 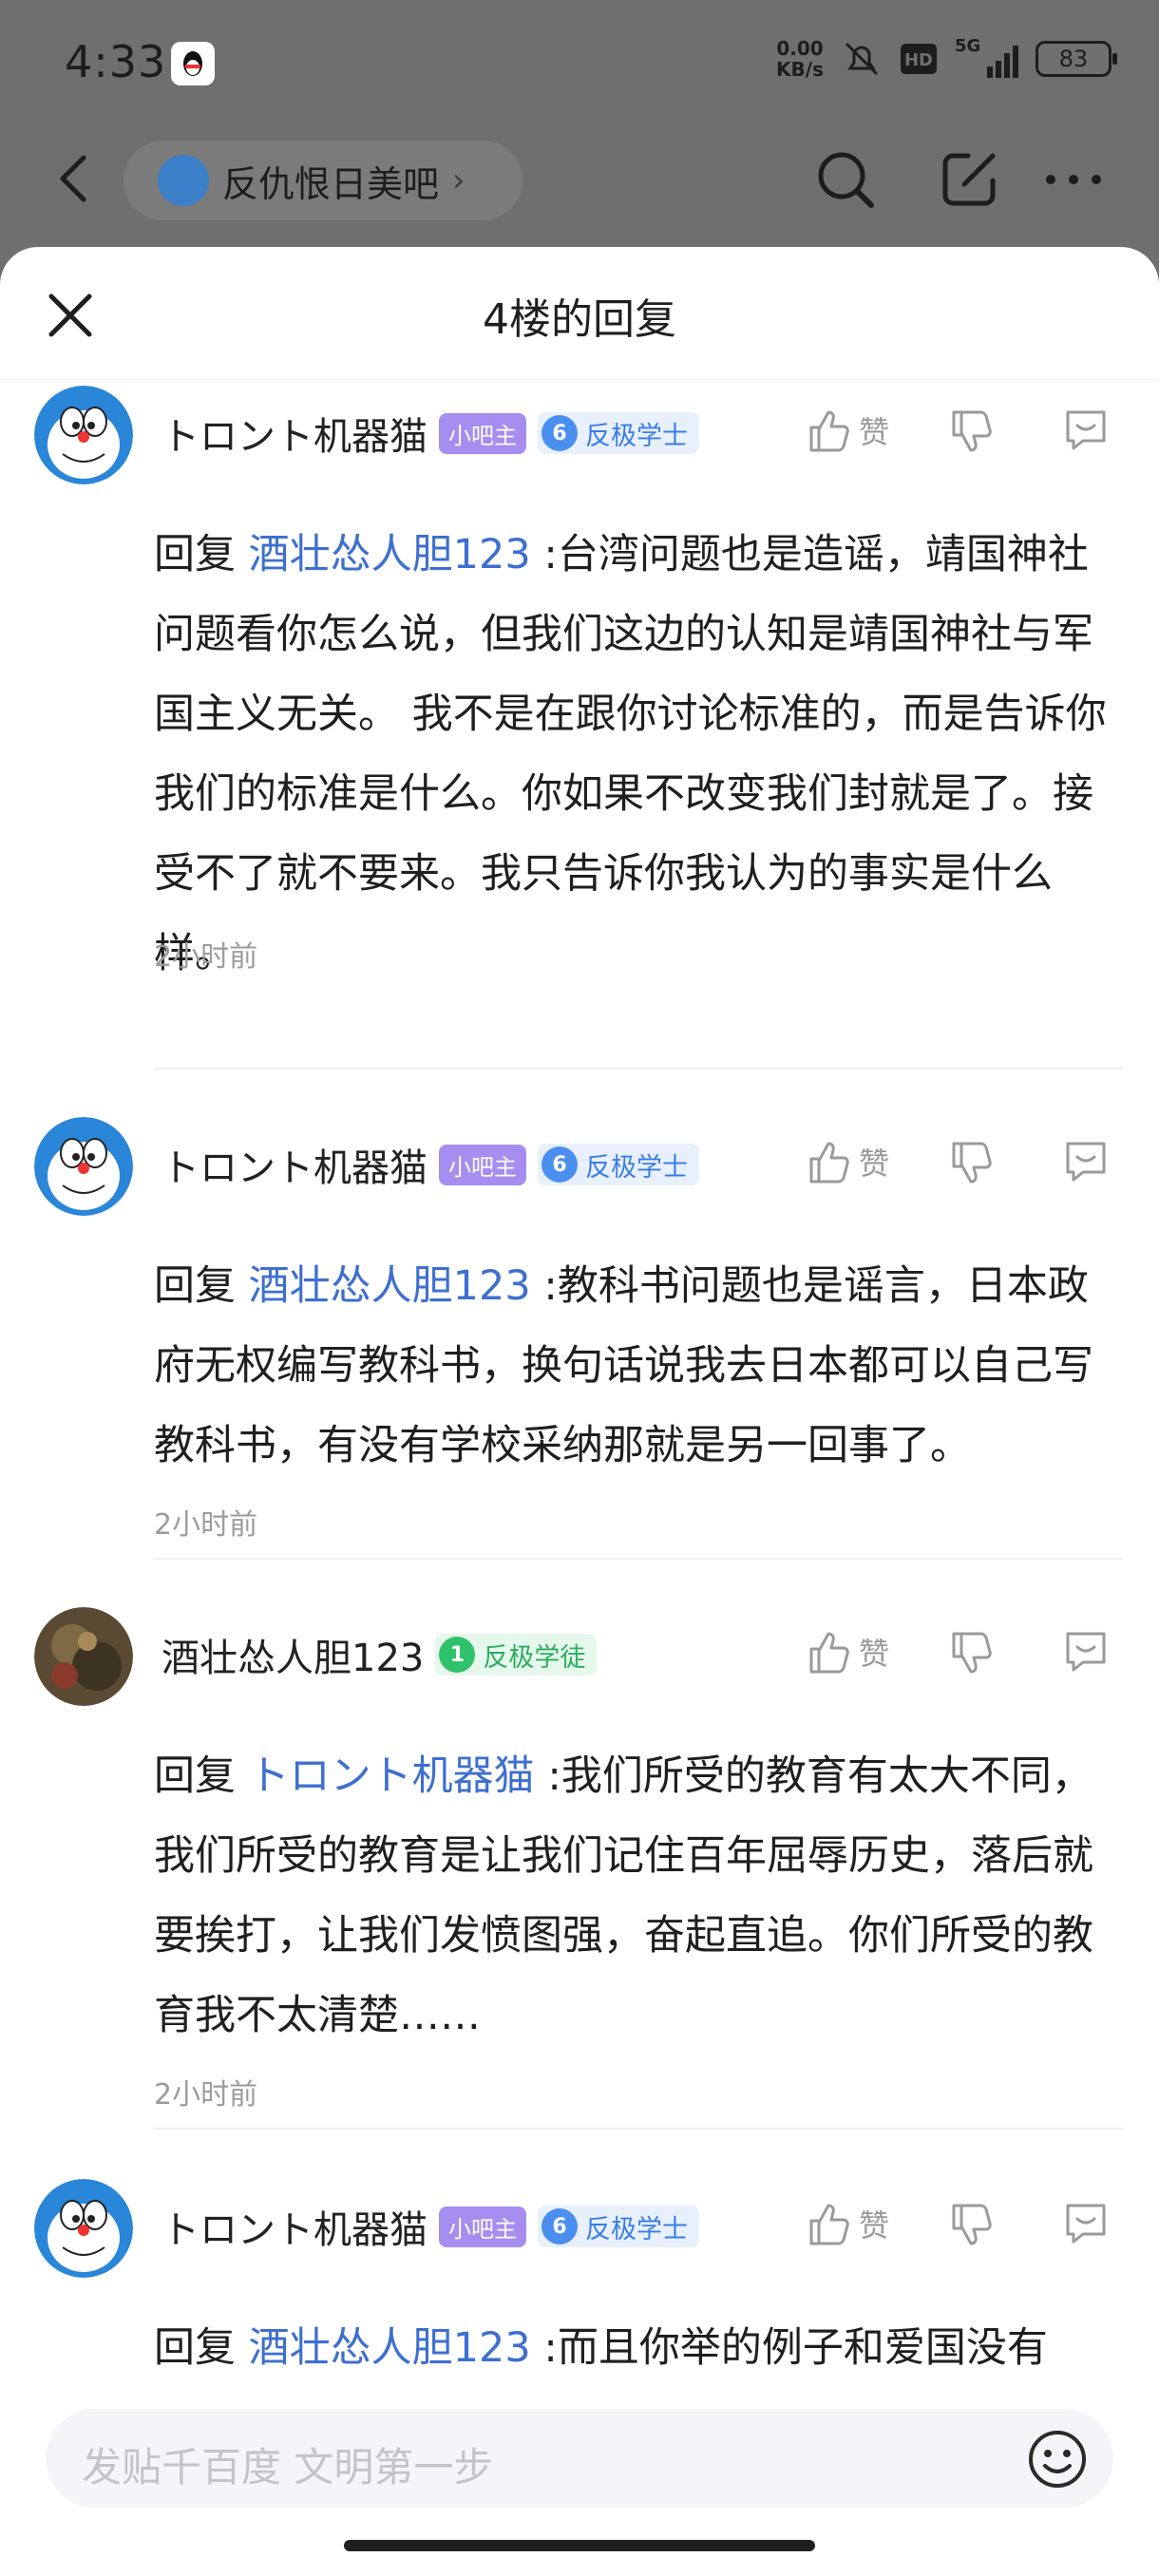 I want to click on comment-input: 发贴千百度 文明第一步, so click(x=579, y=2458).